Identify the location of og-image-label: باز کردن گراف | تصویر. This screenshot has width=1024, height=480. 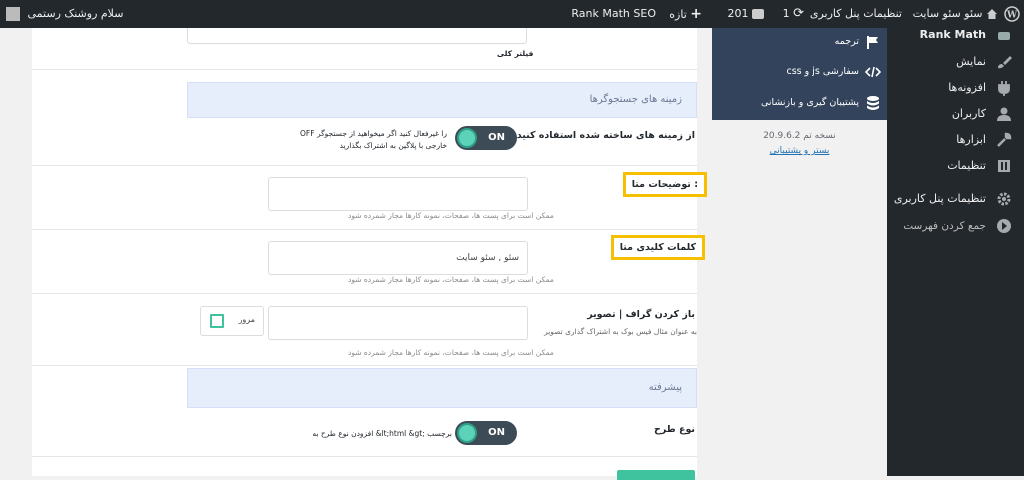
(641, 314).